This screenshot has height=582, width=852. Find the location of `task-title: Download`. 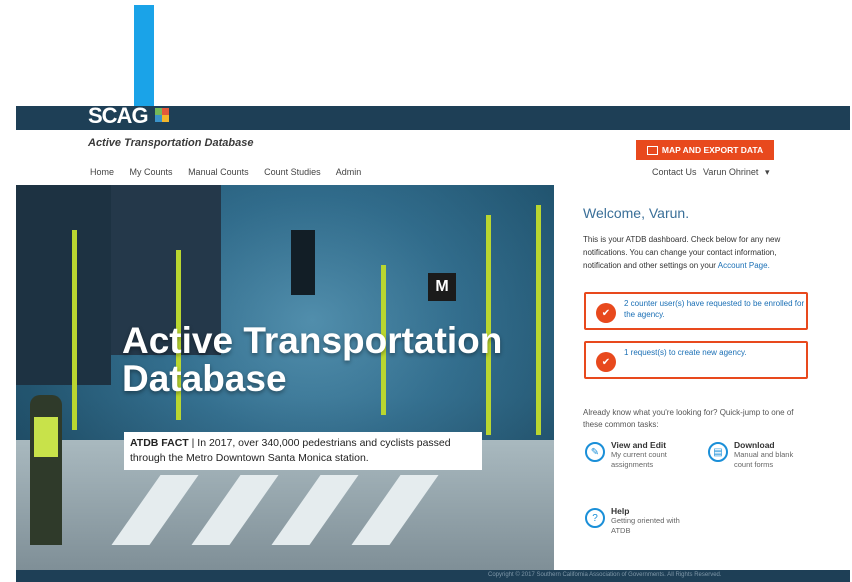

task-title: Download is located at coordinates (754, 445).